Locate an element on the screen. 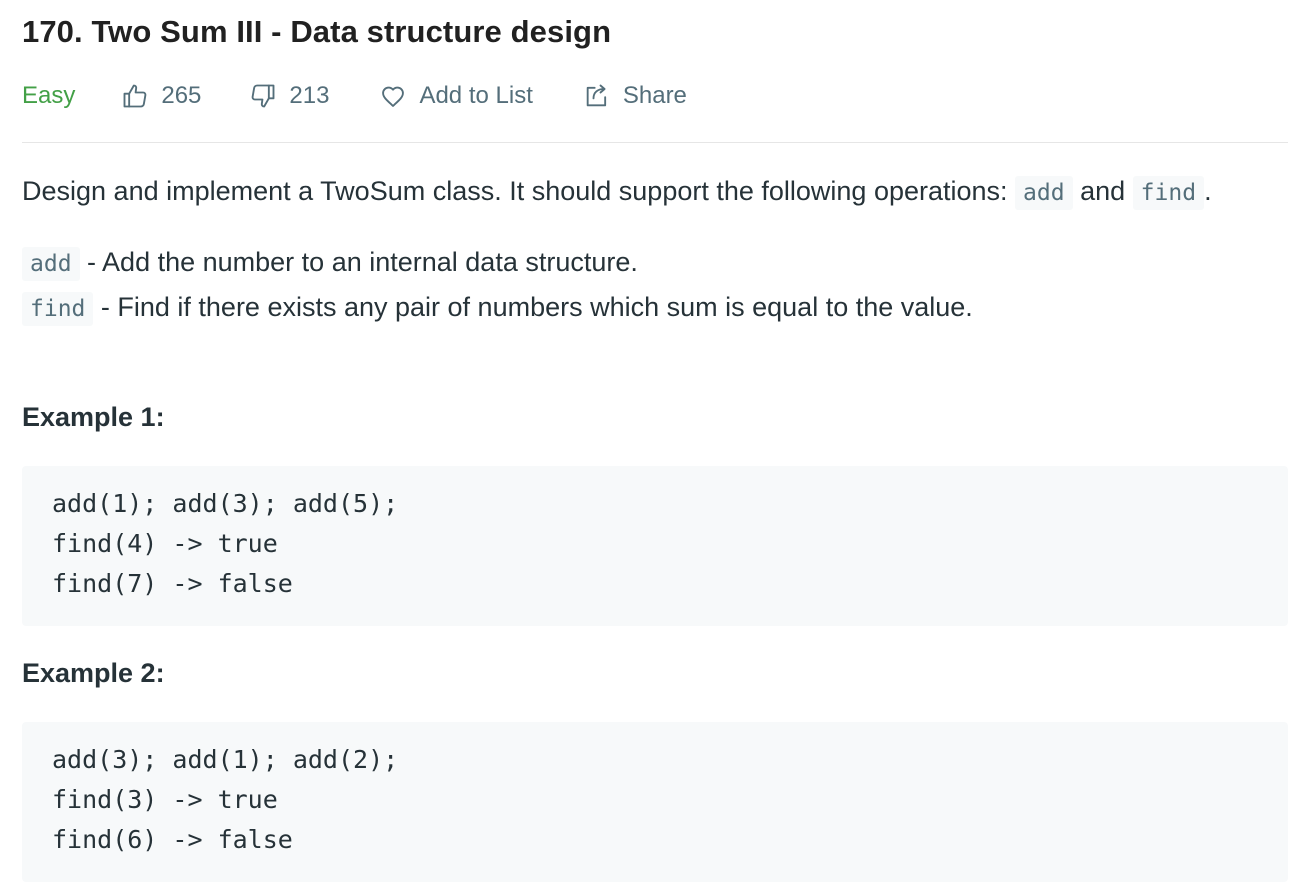  example-2-heading: Example 2: is located at coordinates (93, 673).